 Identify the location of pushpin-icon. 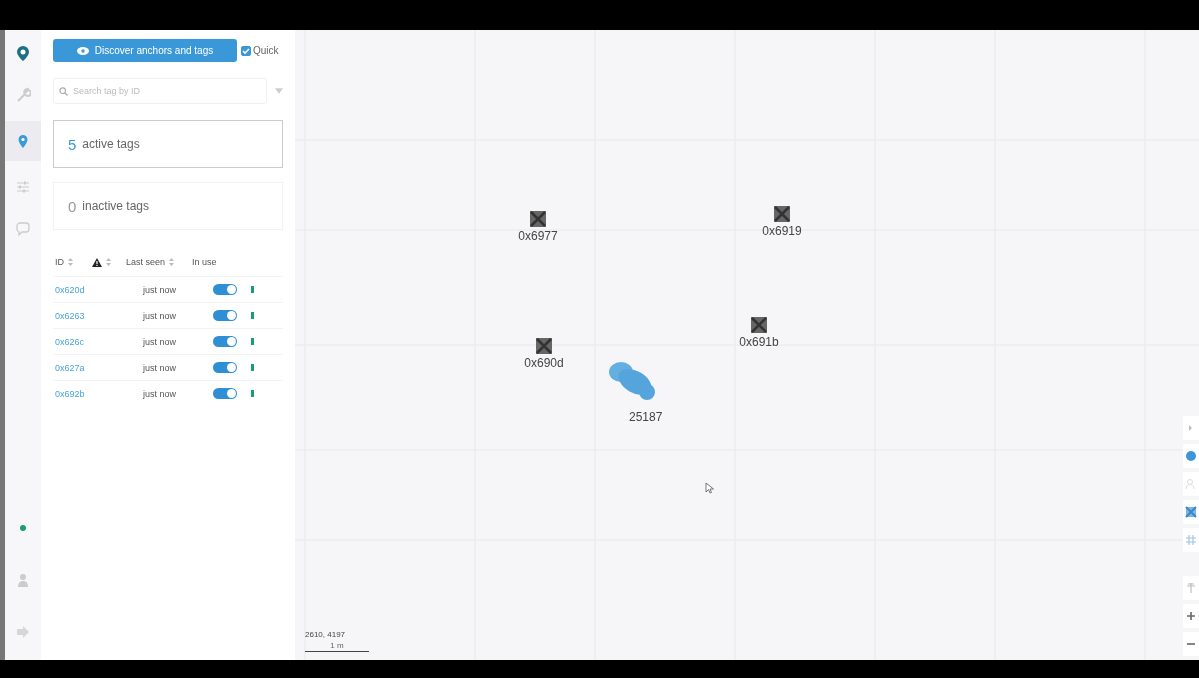
(1191, 588).